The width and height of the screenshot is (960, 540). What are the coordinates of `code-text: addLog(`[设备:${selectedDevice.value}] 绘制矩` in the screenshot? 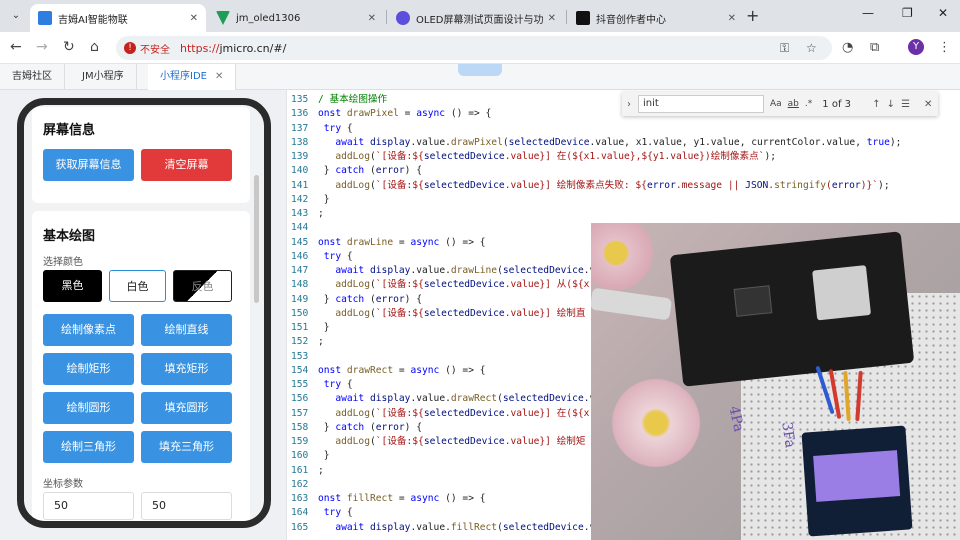 It's located at (460, 441).